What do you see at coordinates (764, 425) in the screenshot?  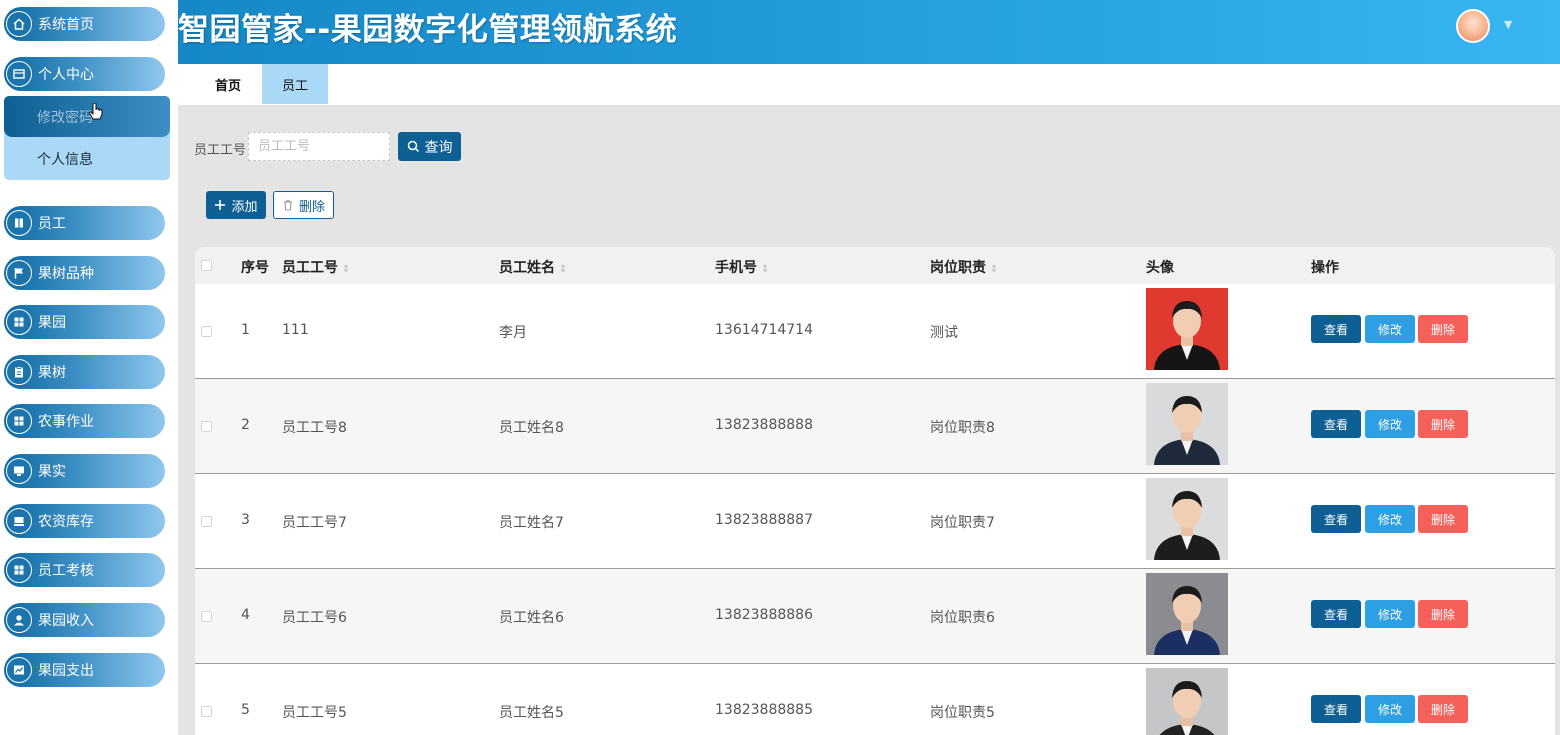 I see `cell-phone: 13823888888` at bounding box center [764, 425].